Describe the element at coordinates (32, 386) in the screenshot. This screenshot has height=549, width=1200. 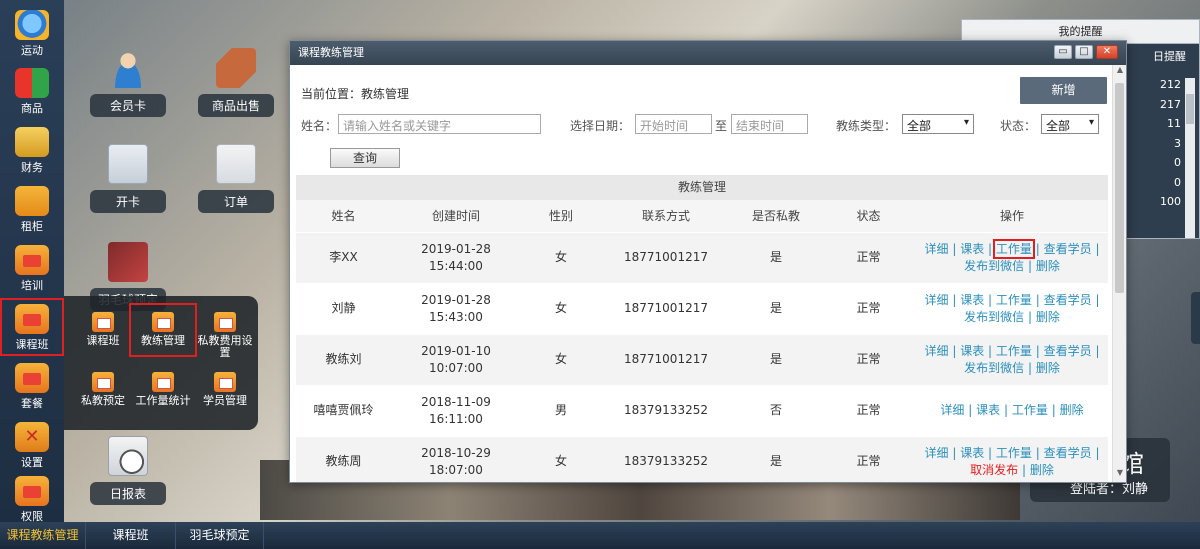
I see `dock-item-package: 套餐` at that location.